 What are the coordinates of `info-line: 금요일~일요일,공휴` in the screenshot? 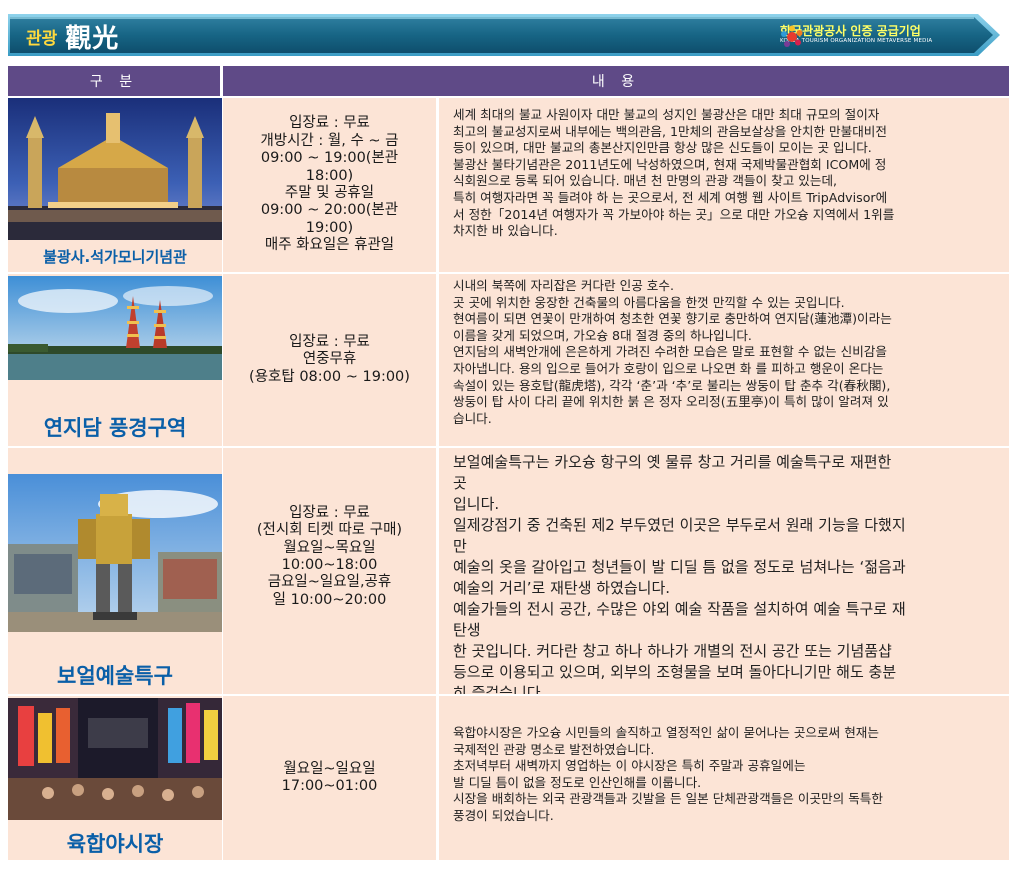 It's located at (329, 582).